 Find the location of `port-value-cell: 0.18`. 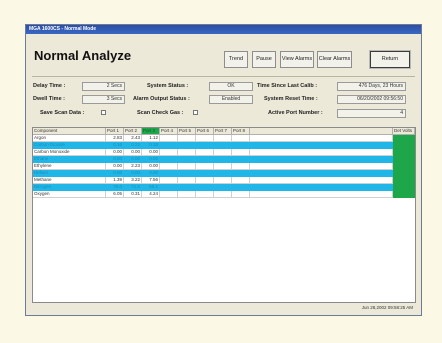

port-value-cell: 0.18 is located at coordinates (151, 145).